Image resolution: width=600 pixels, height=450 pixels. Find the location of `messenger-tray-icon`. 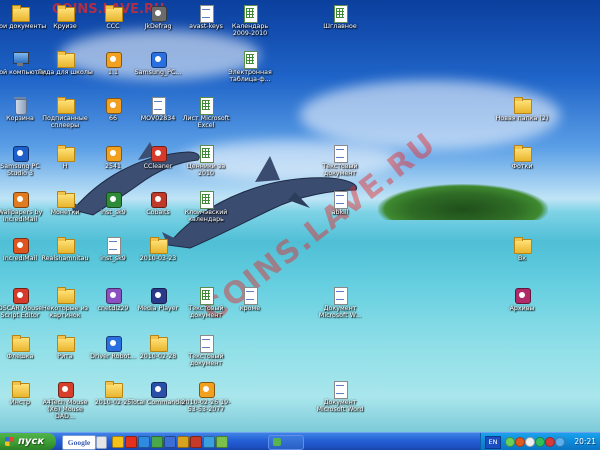

messenger-tray-icon is located at coordinates (560, 442).